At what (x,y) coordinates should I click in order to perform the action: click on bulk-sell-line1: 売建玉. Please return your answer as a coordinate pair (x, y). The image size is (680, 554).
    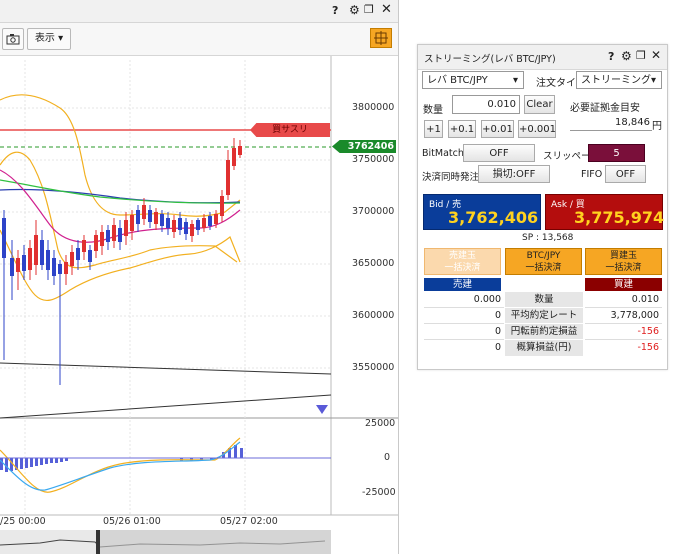
    Looking at the image, I should click on (462, 256).